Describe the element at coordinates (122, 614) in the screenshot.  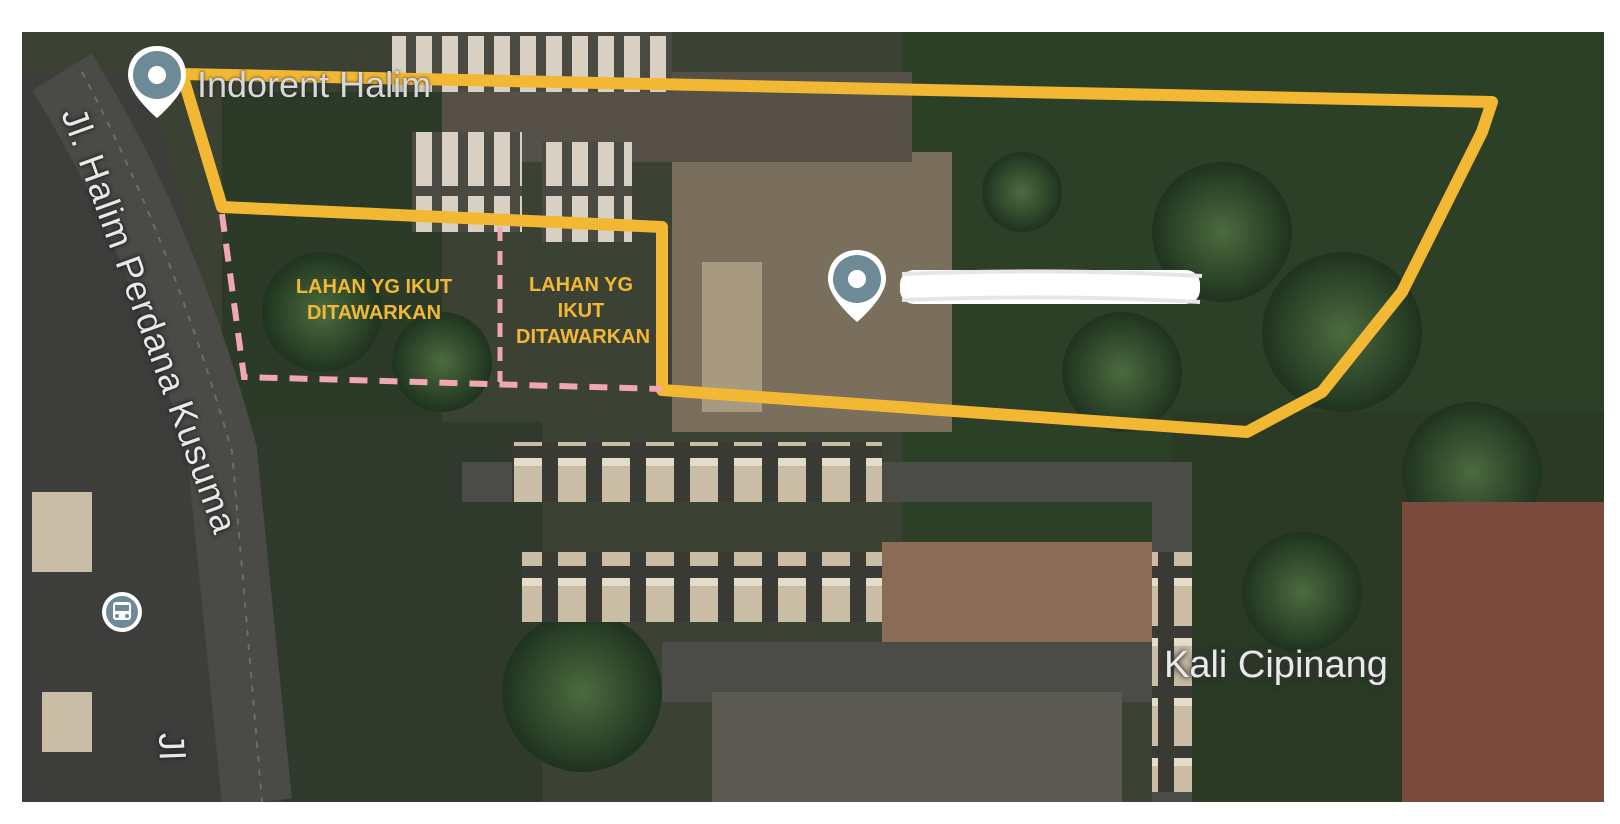
I see `bus-stop-icon` at that location.